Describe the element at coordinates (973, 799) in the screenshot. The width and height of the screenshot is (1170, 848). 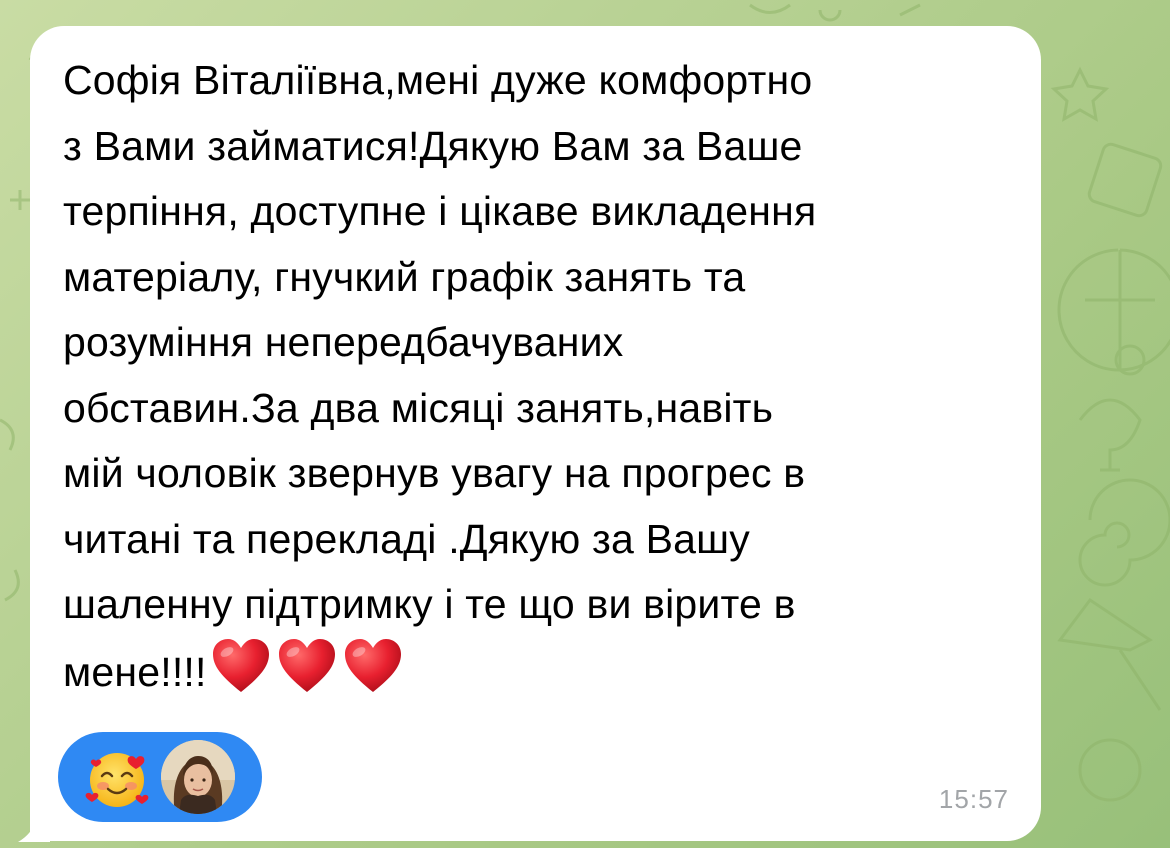
I see `message-timestamp: 15:57` at that location.